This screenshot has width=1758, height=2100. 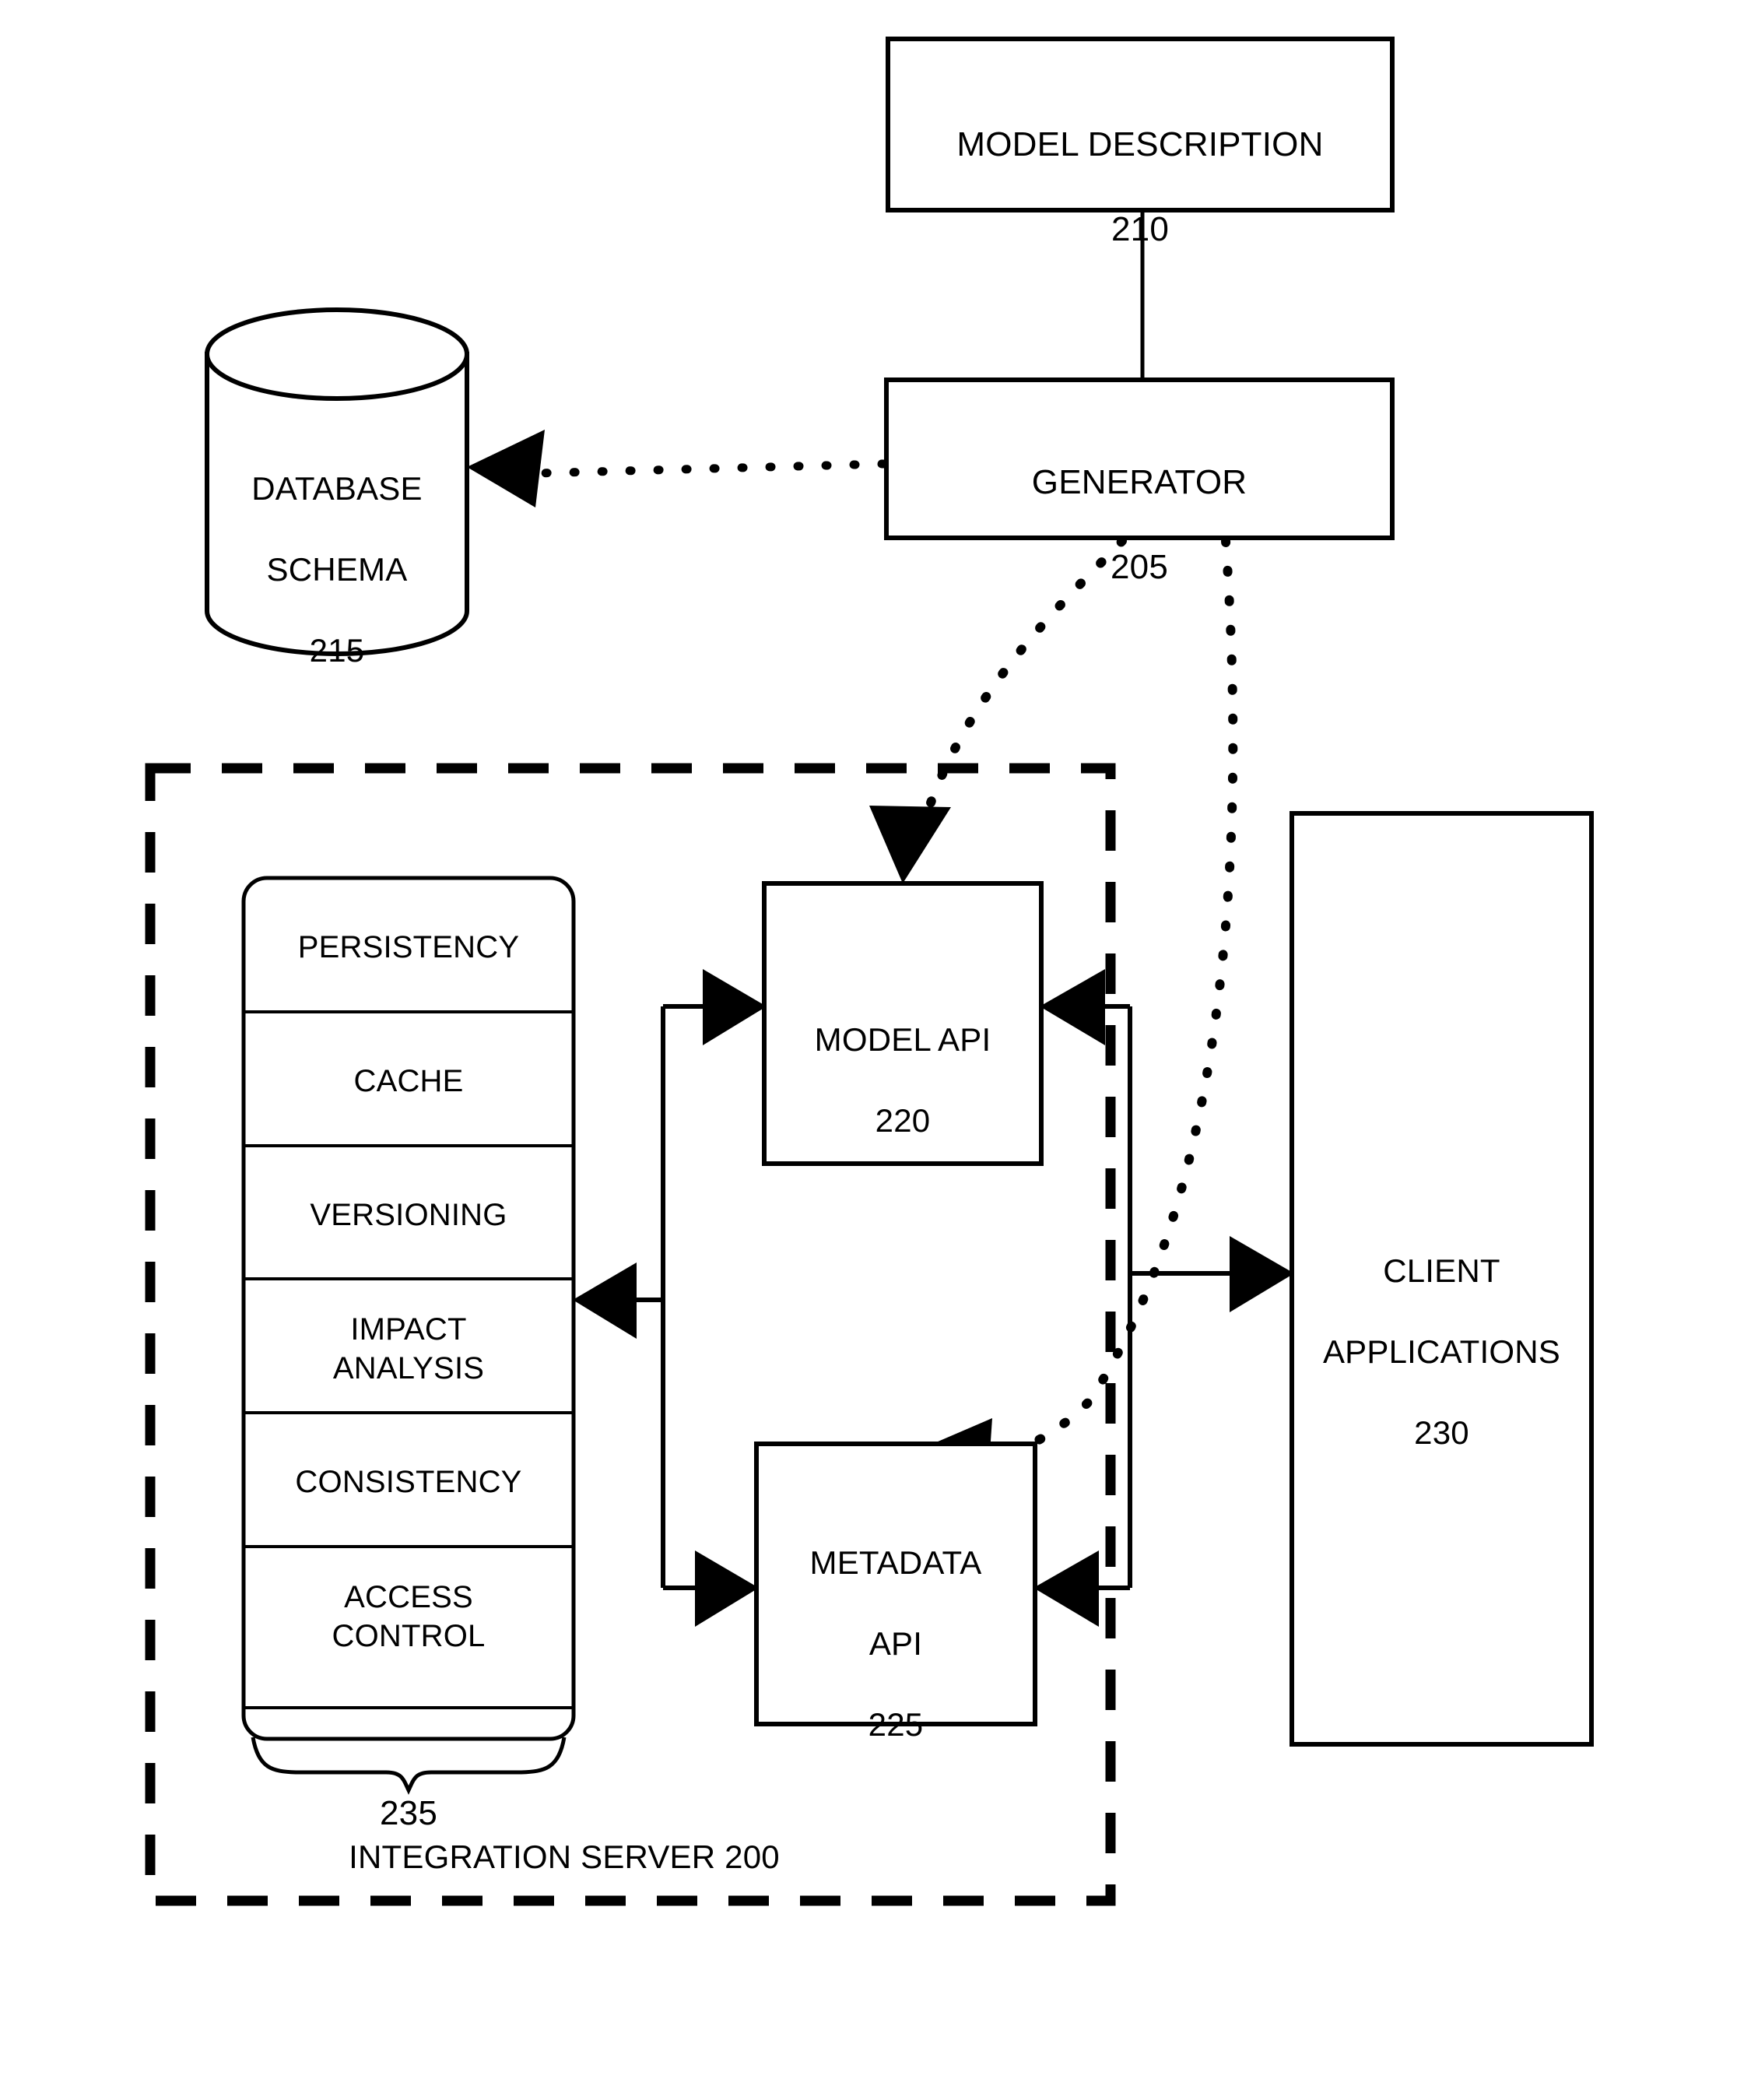 I want to click on arrowhead-to-model-api-top, so click(x=910, y=844).